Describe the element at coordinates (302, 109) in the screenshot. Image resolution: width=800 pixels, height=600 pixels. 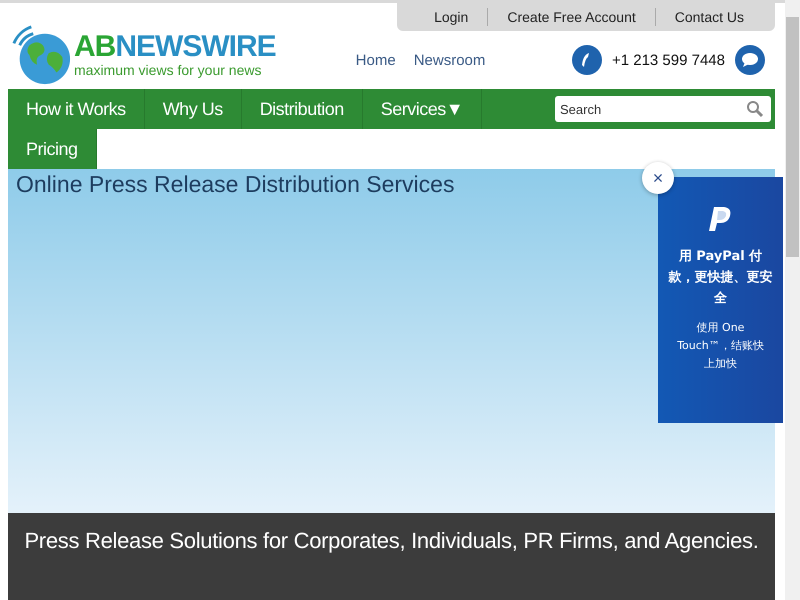
I see `nav-link: Distribution` at that location.